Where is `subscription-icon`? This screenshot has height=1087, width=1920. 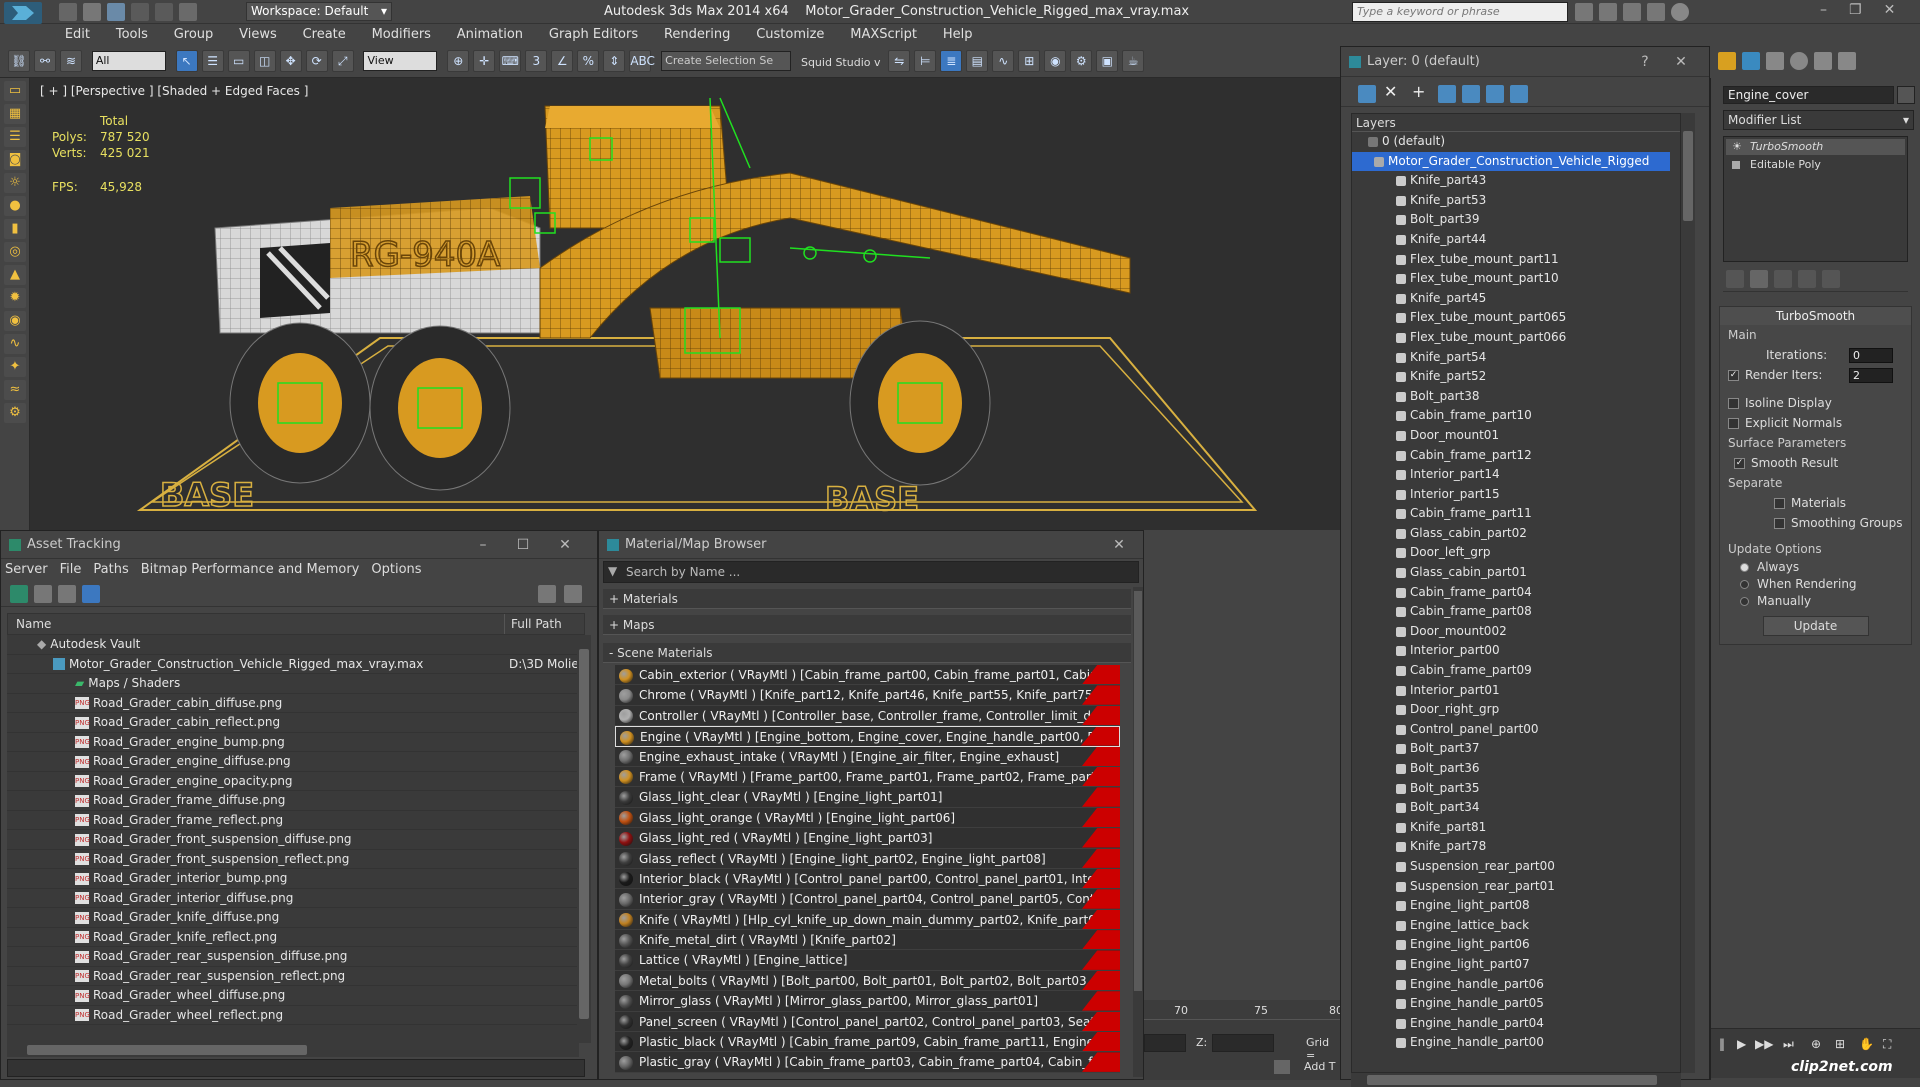 subscription-icon is located at coordinates (1608, 12).